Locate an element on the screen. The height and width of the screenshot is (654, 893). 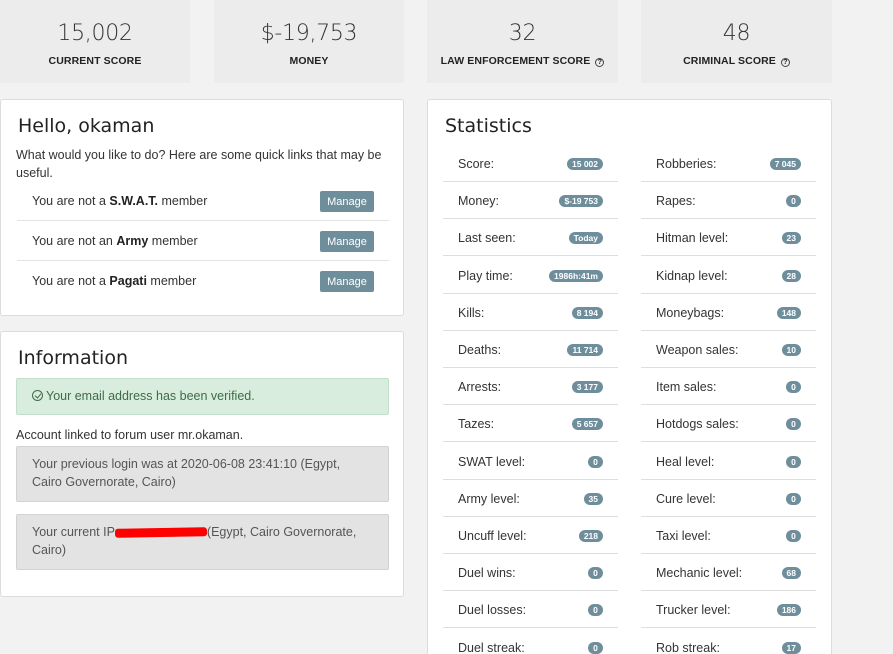
statistic-label: Kills: is located at coordinates (471, 312).